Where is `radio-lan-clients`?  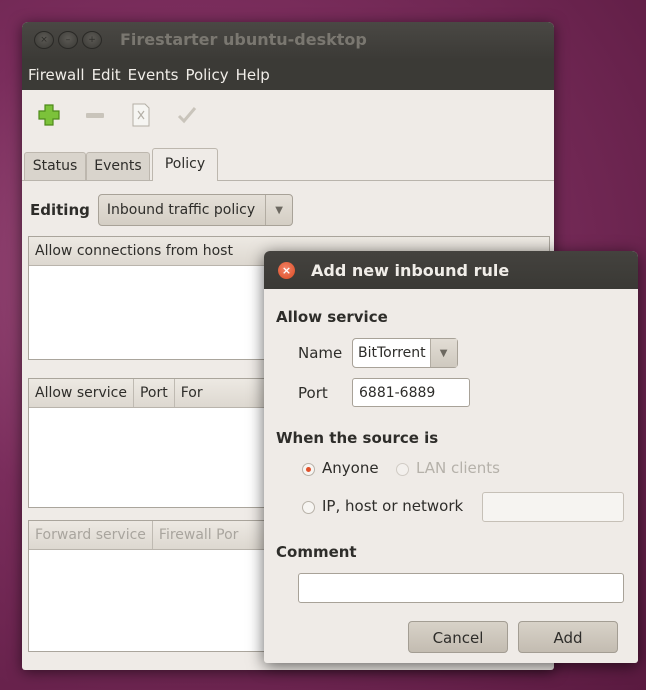 radio-lan-clients is located at coordinates (402, 469).